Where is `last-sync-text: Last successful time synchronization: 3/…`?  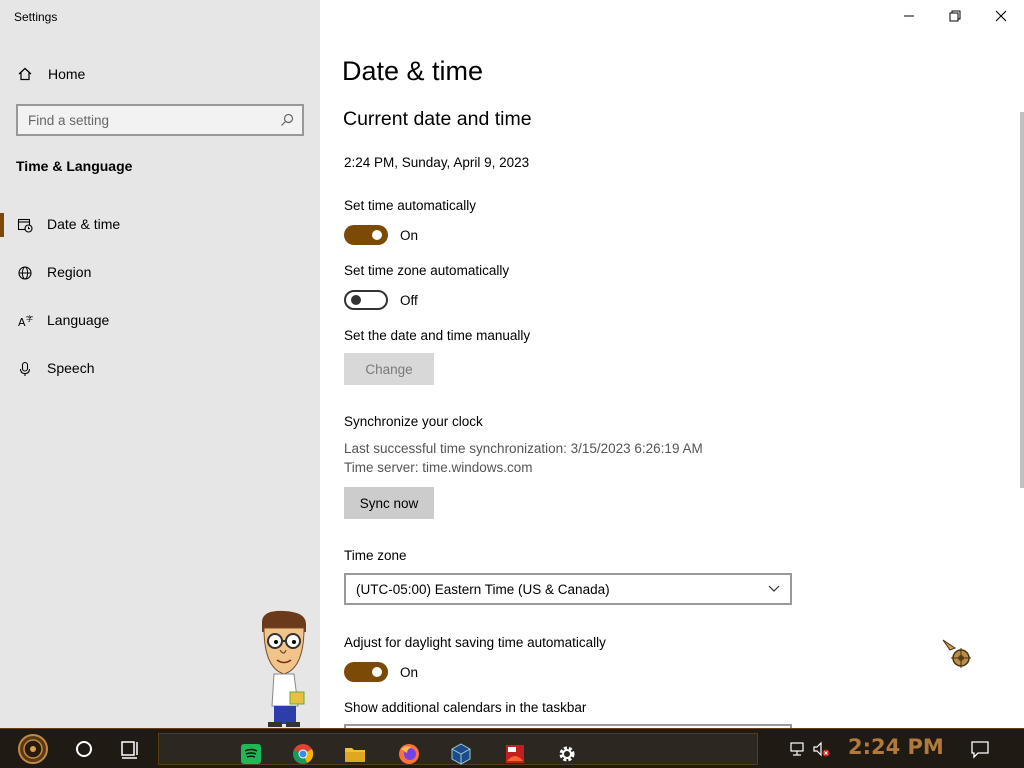
last-sync-text: Last successful time synchronization: 3/… is located at coordinates (523, 448).